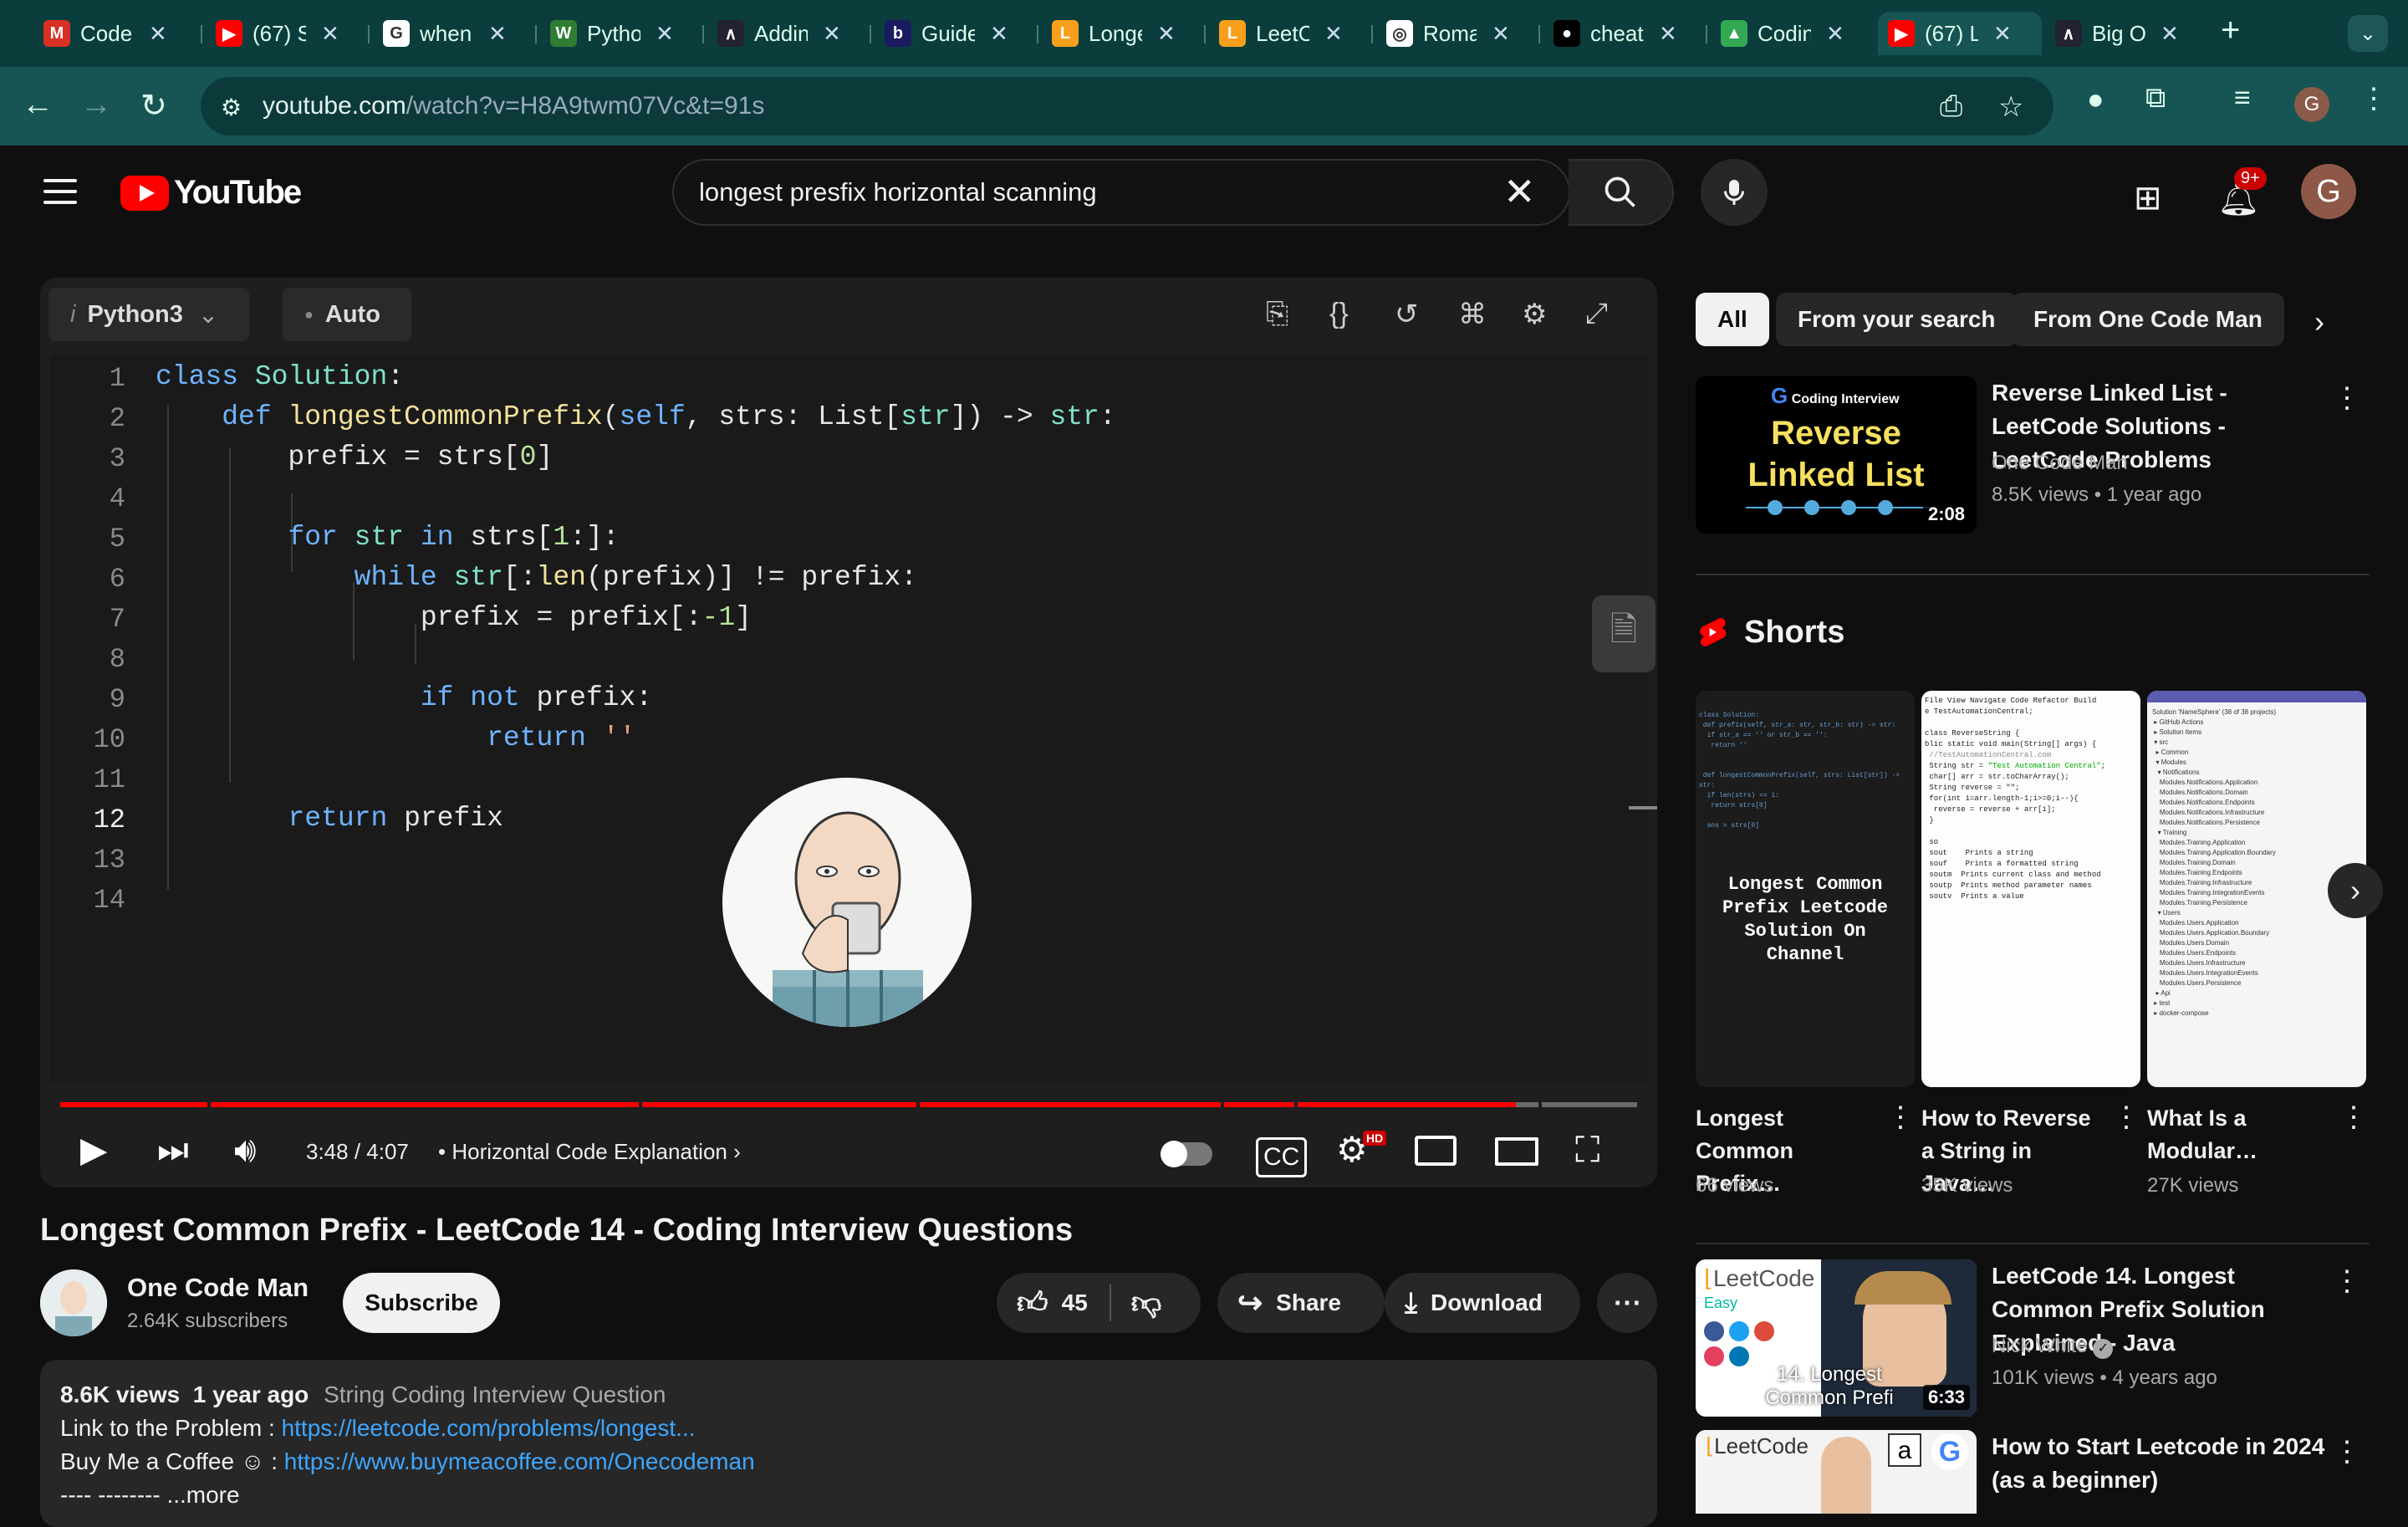  What do you see at coordinates (514, 106) in the screenshot?
I see `address-url: youtube.com/watch?v=H8A9twm07Vc&t=91s` at bounding box center [514, 106].